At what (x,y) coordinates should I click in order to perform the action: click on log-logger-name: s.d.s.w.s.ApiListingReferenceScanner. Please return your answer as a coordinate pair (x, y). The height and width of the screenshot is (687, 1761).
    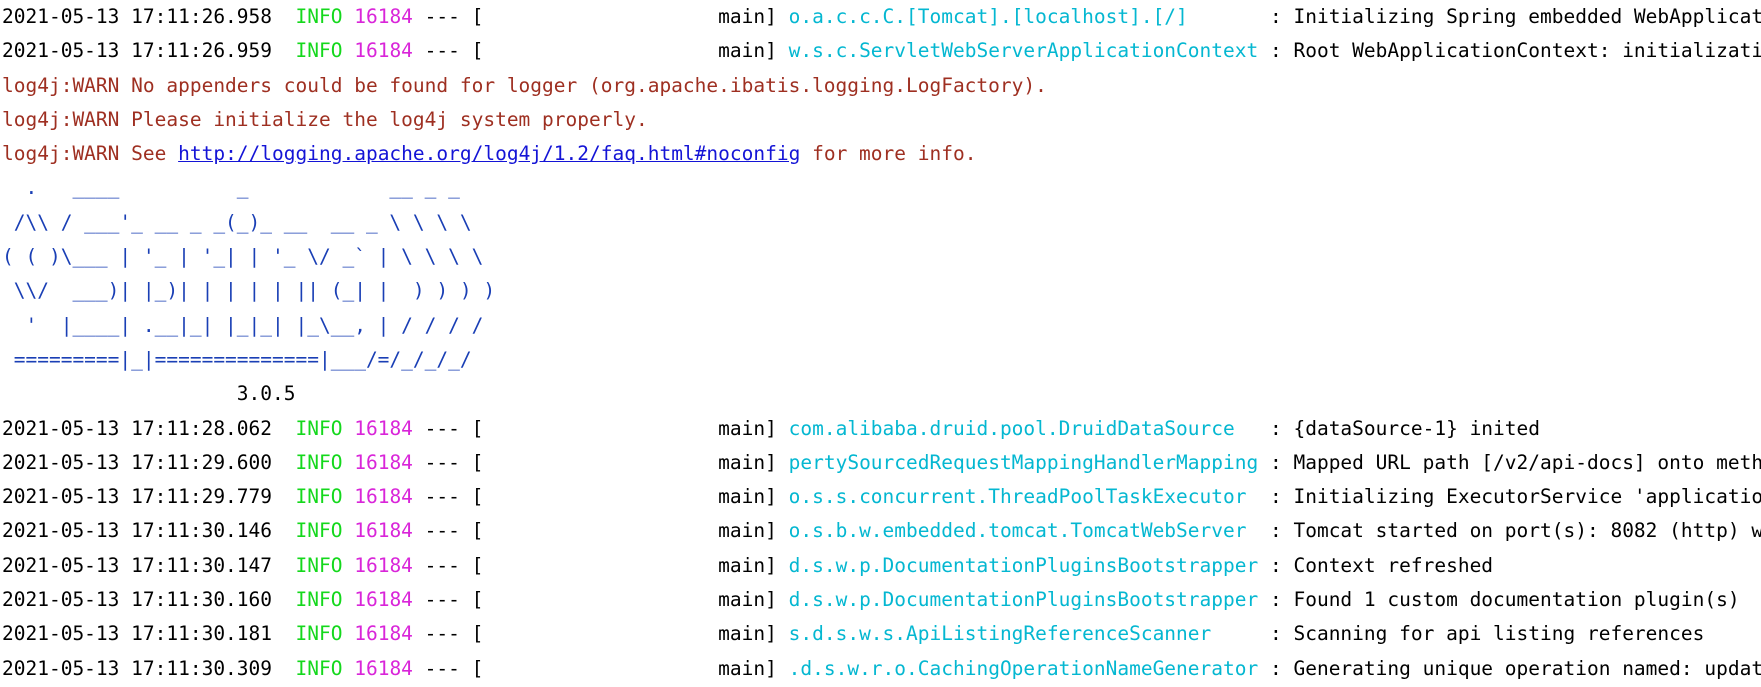
    Looking at the image, I should click on (1023, 634).